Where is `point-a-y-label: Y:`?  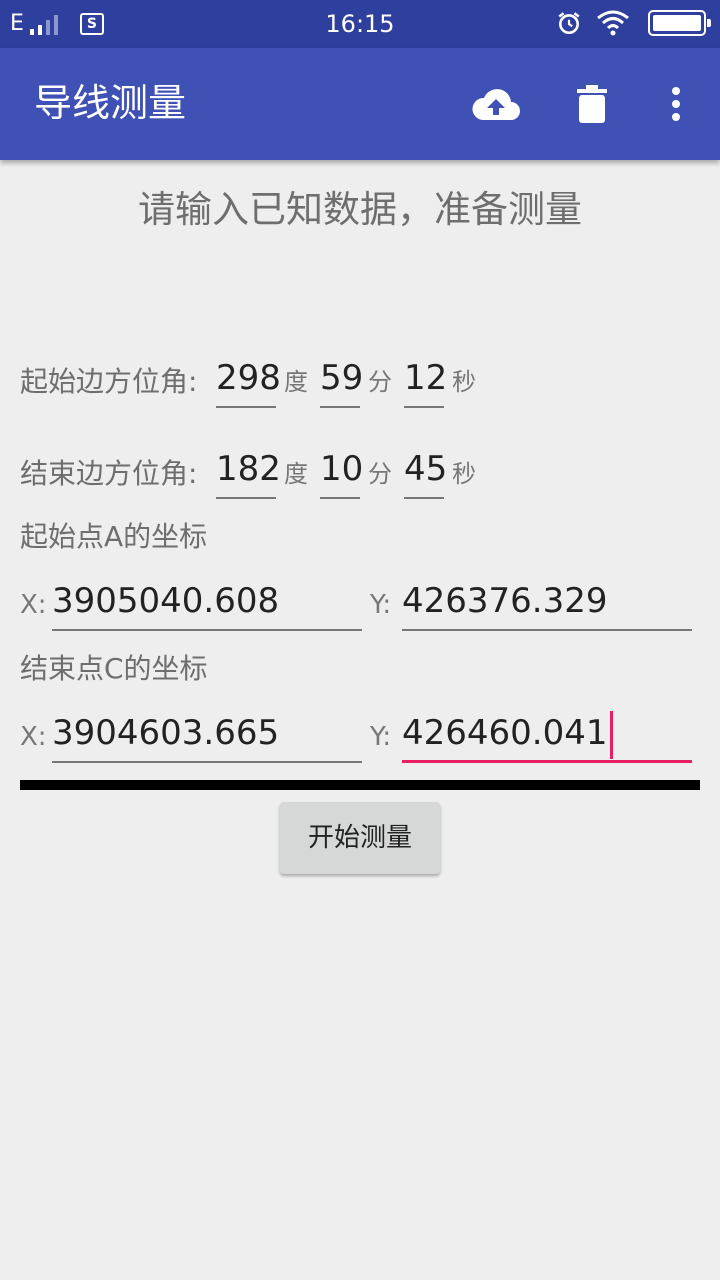 point-a-y-label: Y: is located at coordinates (381, 605).